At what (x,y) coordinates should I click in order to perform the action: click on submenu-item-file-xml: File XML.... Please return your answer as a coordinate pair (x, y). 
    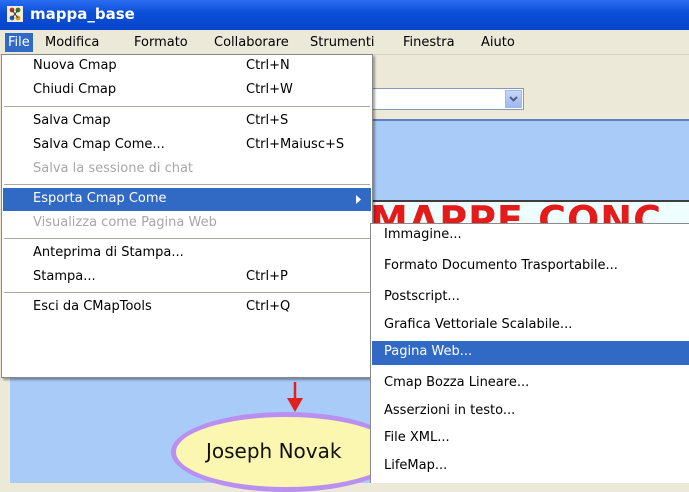
    Looking at the image, I should click on (530, 439).